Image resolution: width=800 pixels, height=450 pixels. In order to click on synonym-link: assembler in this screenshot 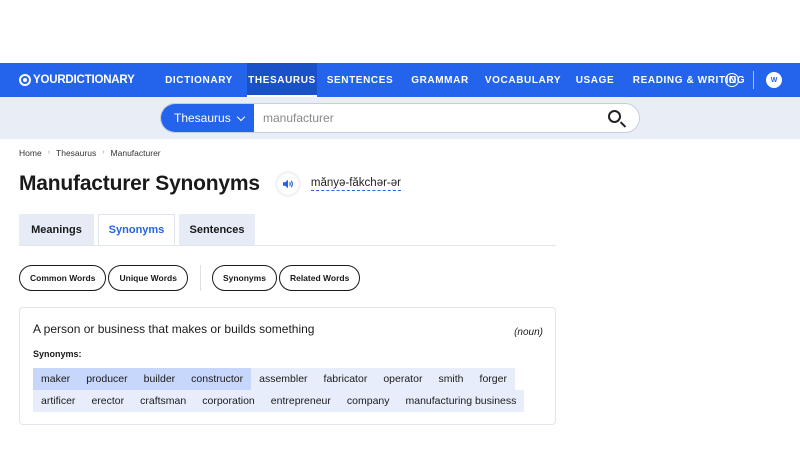, I will do `click(283, 379)`.